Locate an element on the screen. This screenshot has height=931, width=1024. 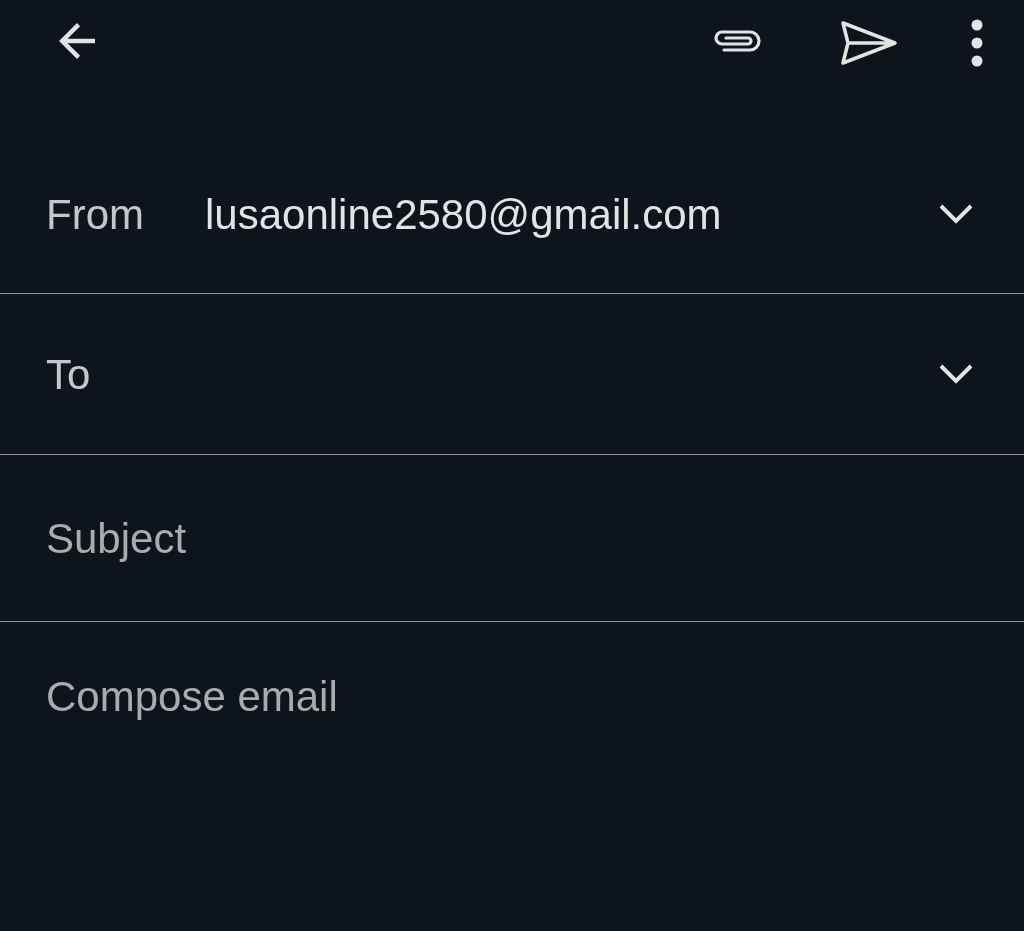
send-icon is located at coordinates (869, 43).